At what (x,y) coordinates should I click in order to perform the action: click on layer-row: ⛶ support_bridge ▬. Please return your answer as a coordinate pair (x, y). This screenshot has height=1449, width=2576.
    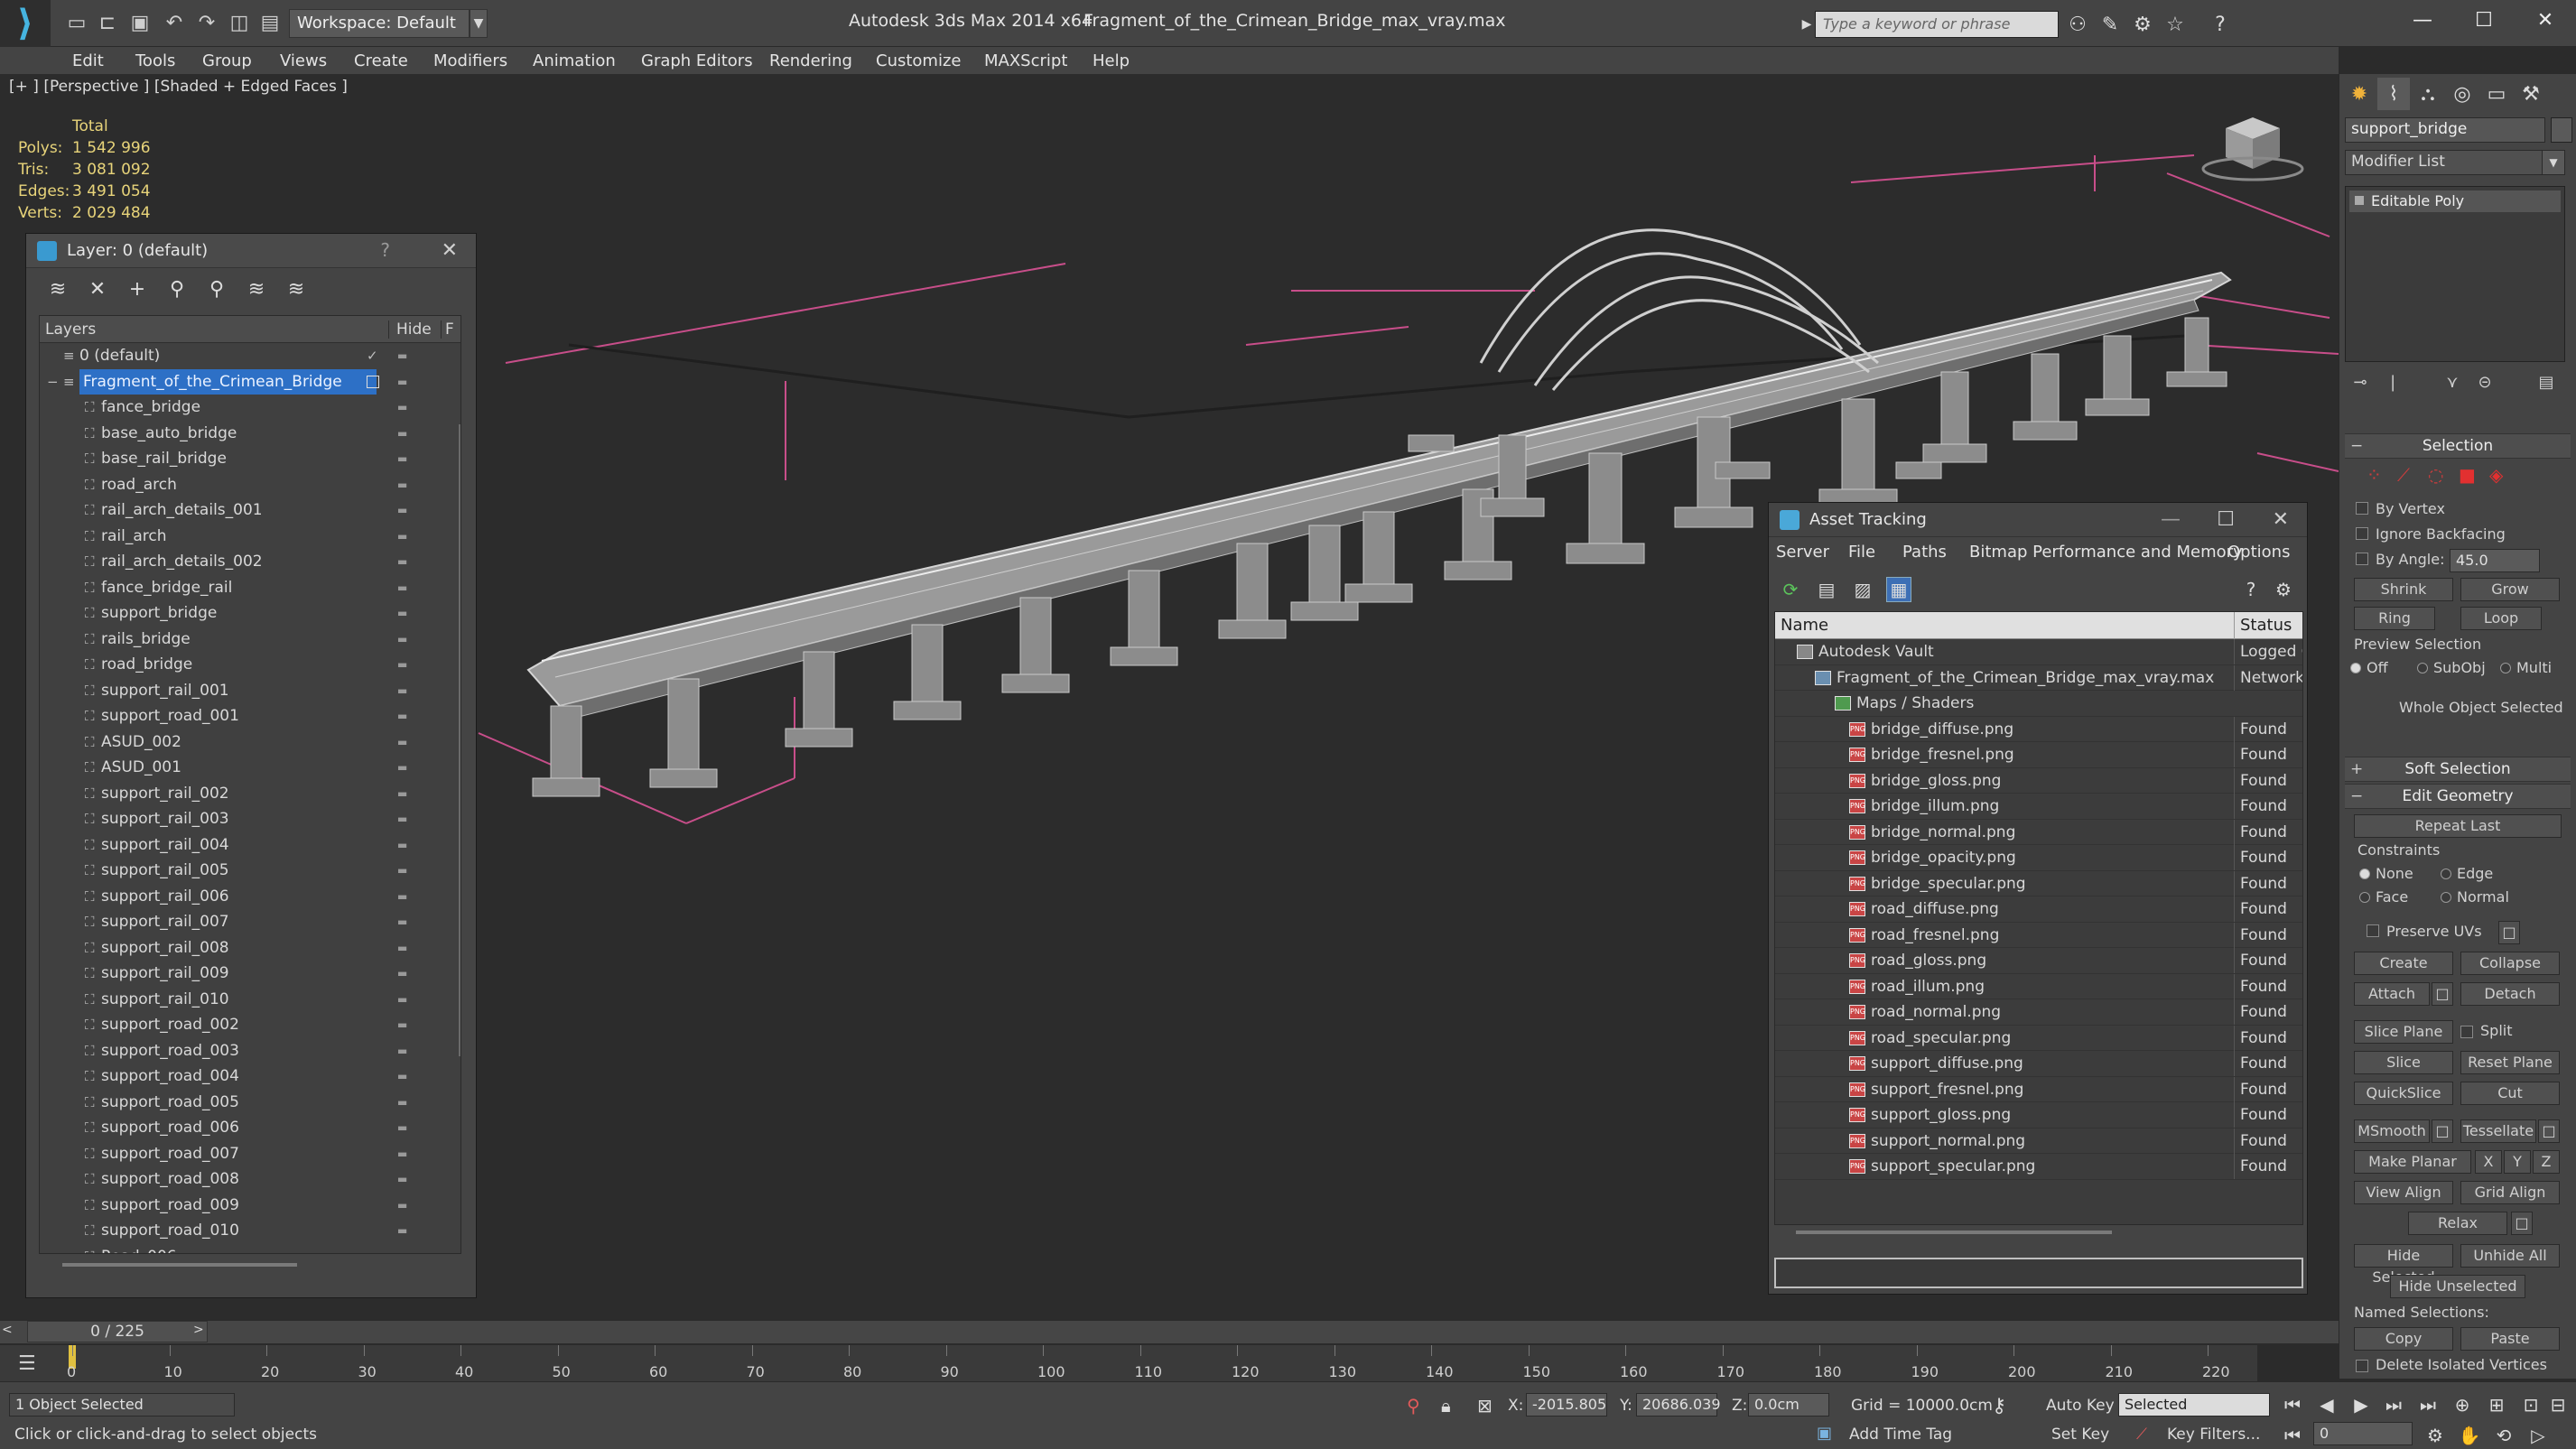
    Looking at the image, I should click on (250, 613).